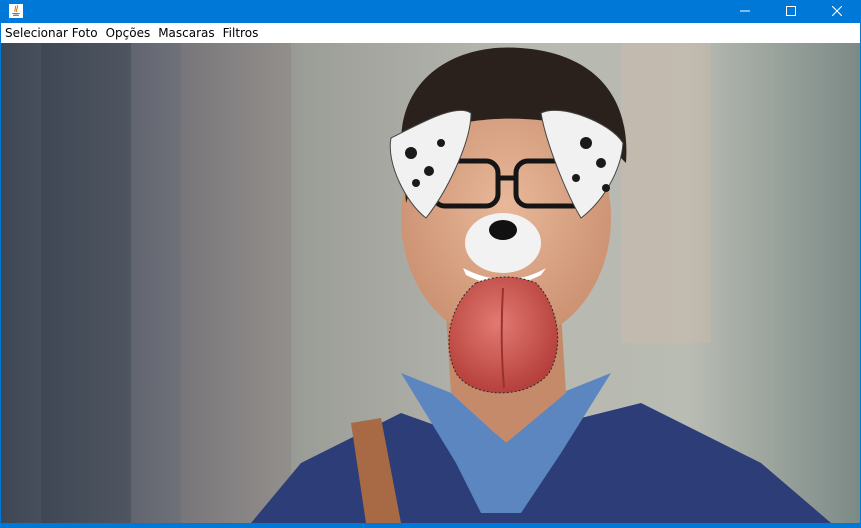 The width and height of the screenshot is (861, 528). I want to click on maximize-button, so click(791, 11).